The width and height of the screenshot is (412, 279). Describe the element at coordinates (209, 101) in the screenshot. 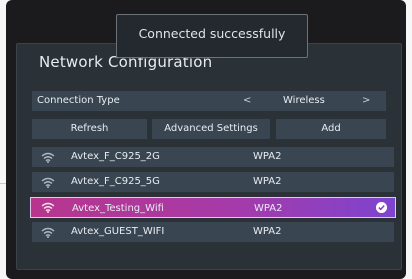

I see `connection-type-selector: Connection Type < Wireless >` at that location.